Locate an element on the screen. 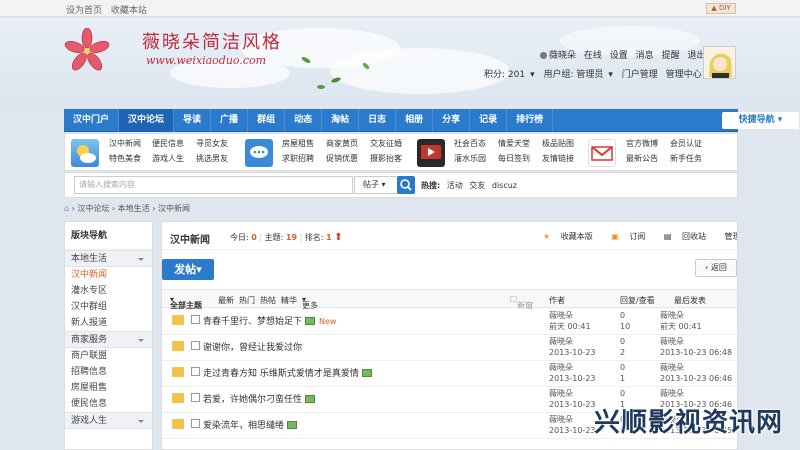  sub-link-game: 游戏人生 is located at coordinates (168, 158).